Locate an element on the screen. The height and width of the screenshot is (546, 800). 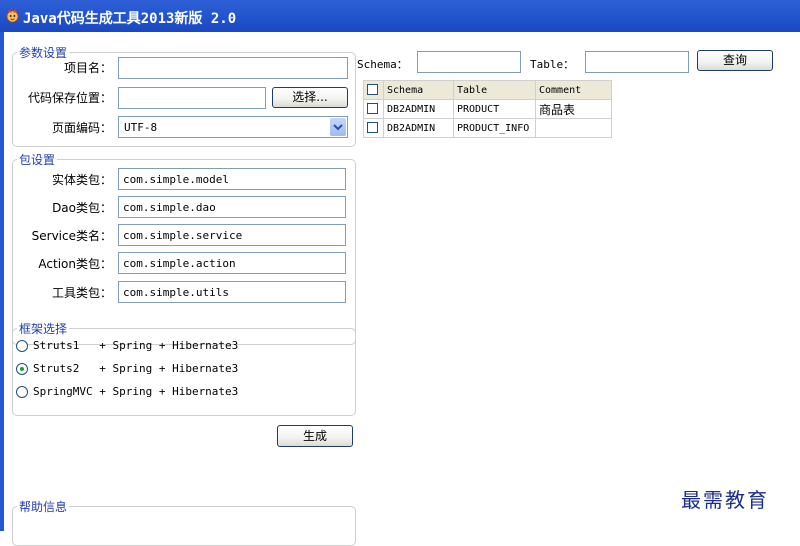
action-package-label: Action类包： is located at coordinates (75, 264).